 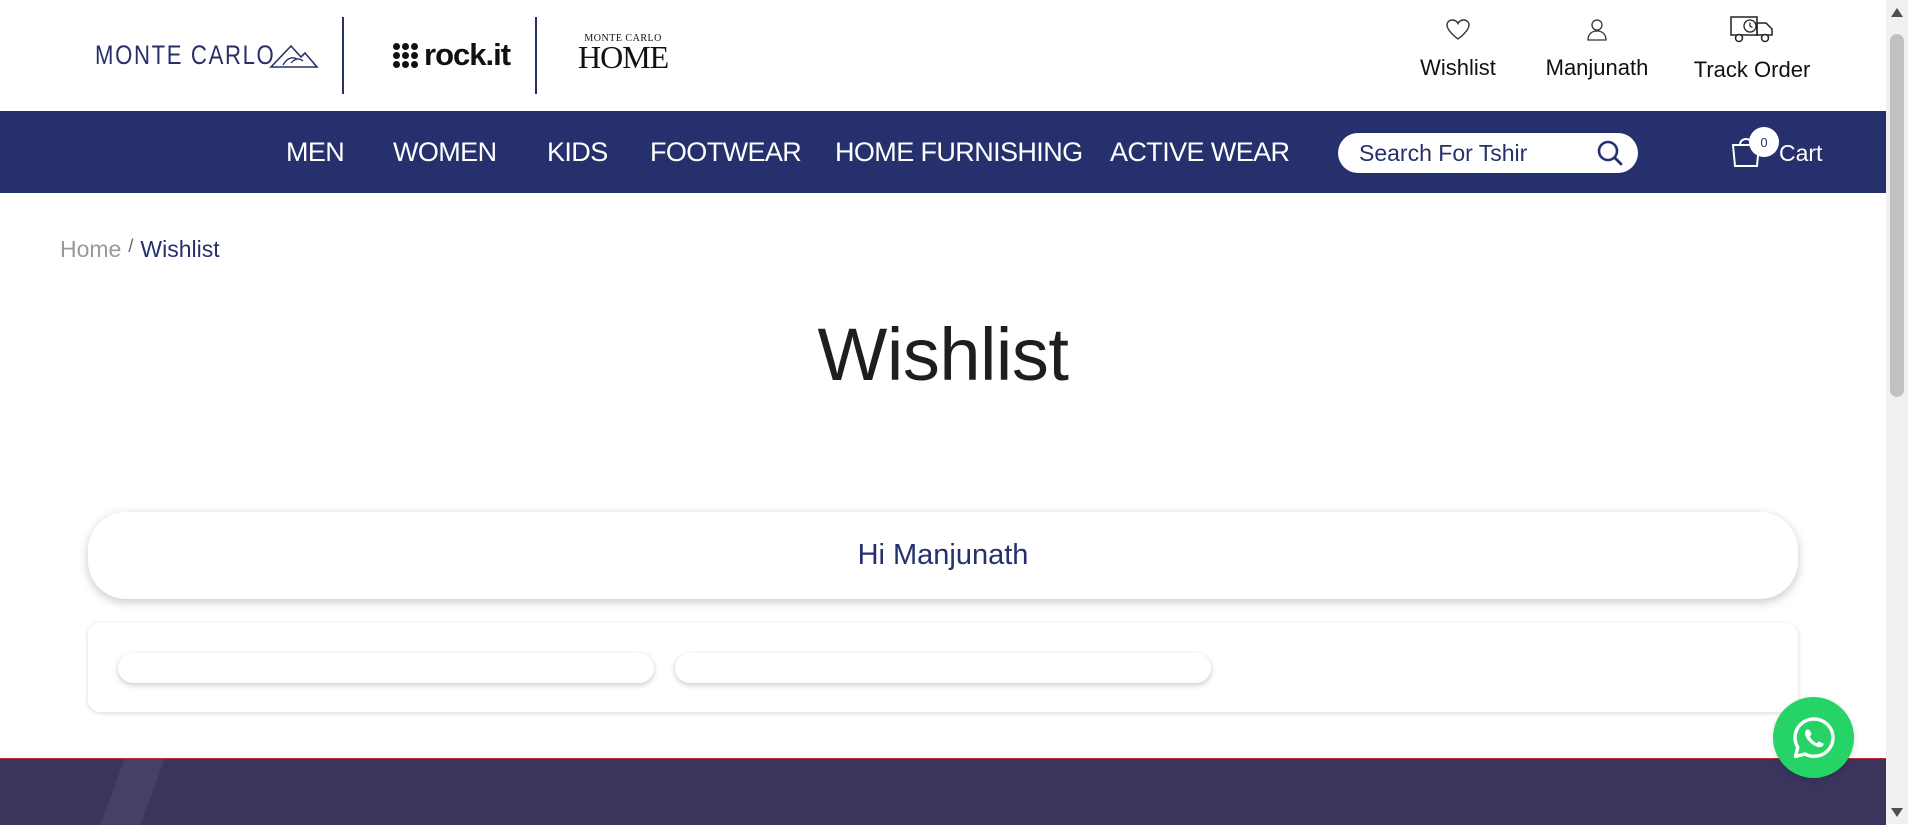 What do you see at coordinates (180, 249) in the screenshot?
I see `breadcrumb-current: Wishlist` at bounding box center [180, 249].